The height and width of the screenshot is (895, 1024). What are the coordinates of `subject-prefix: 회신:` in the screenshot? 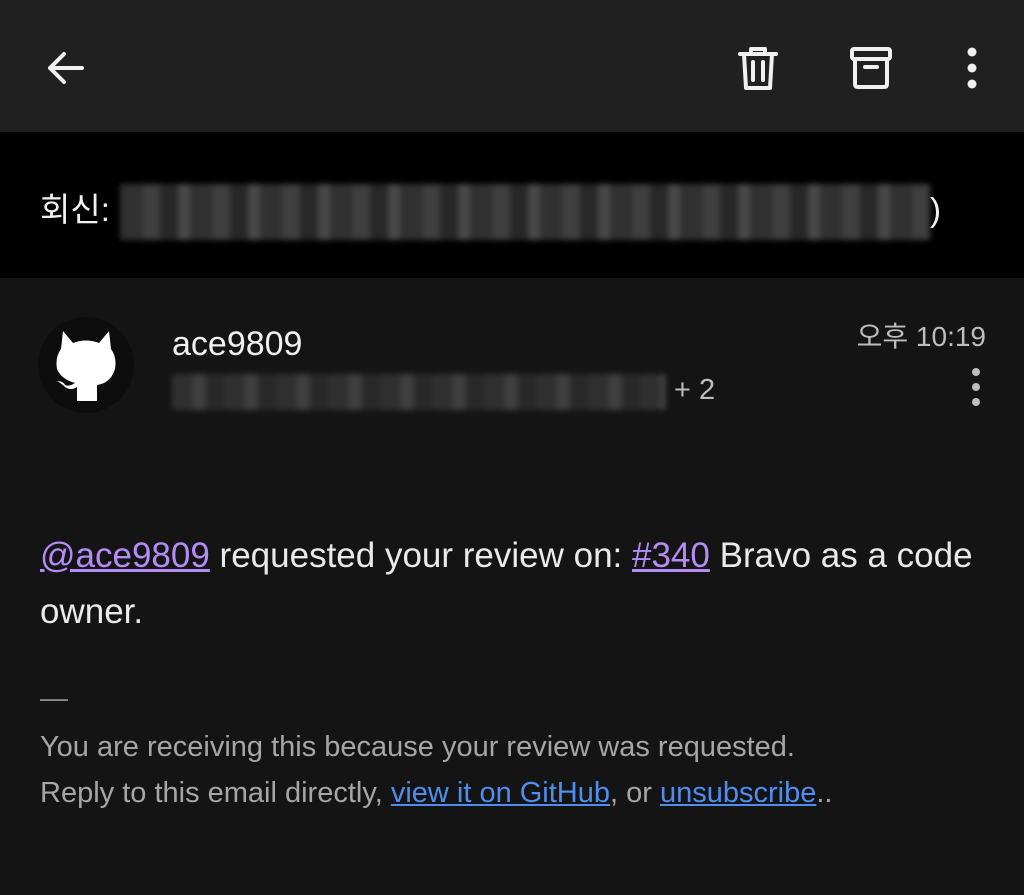 It's located at (75, 209).